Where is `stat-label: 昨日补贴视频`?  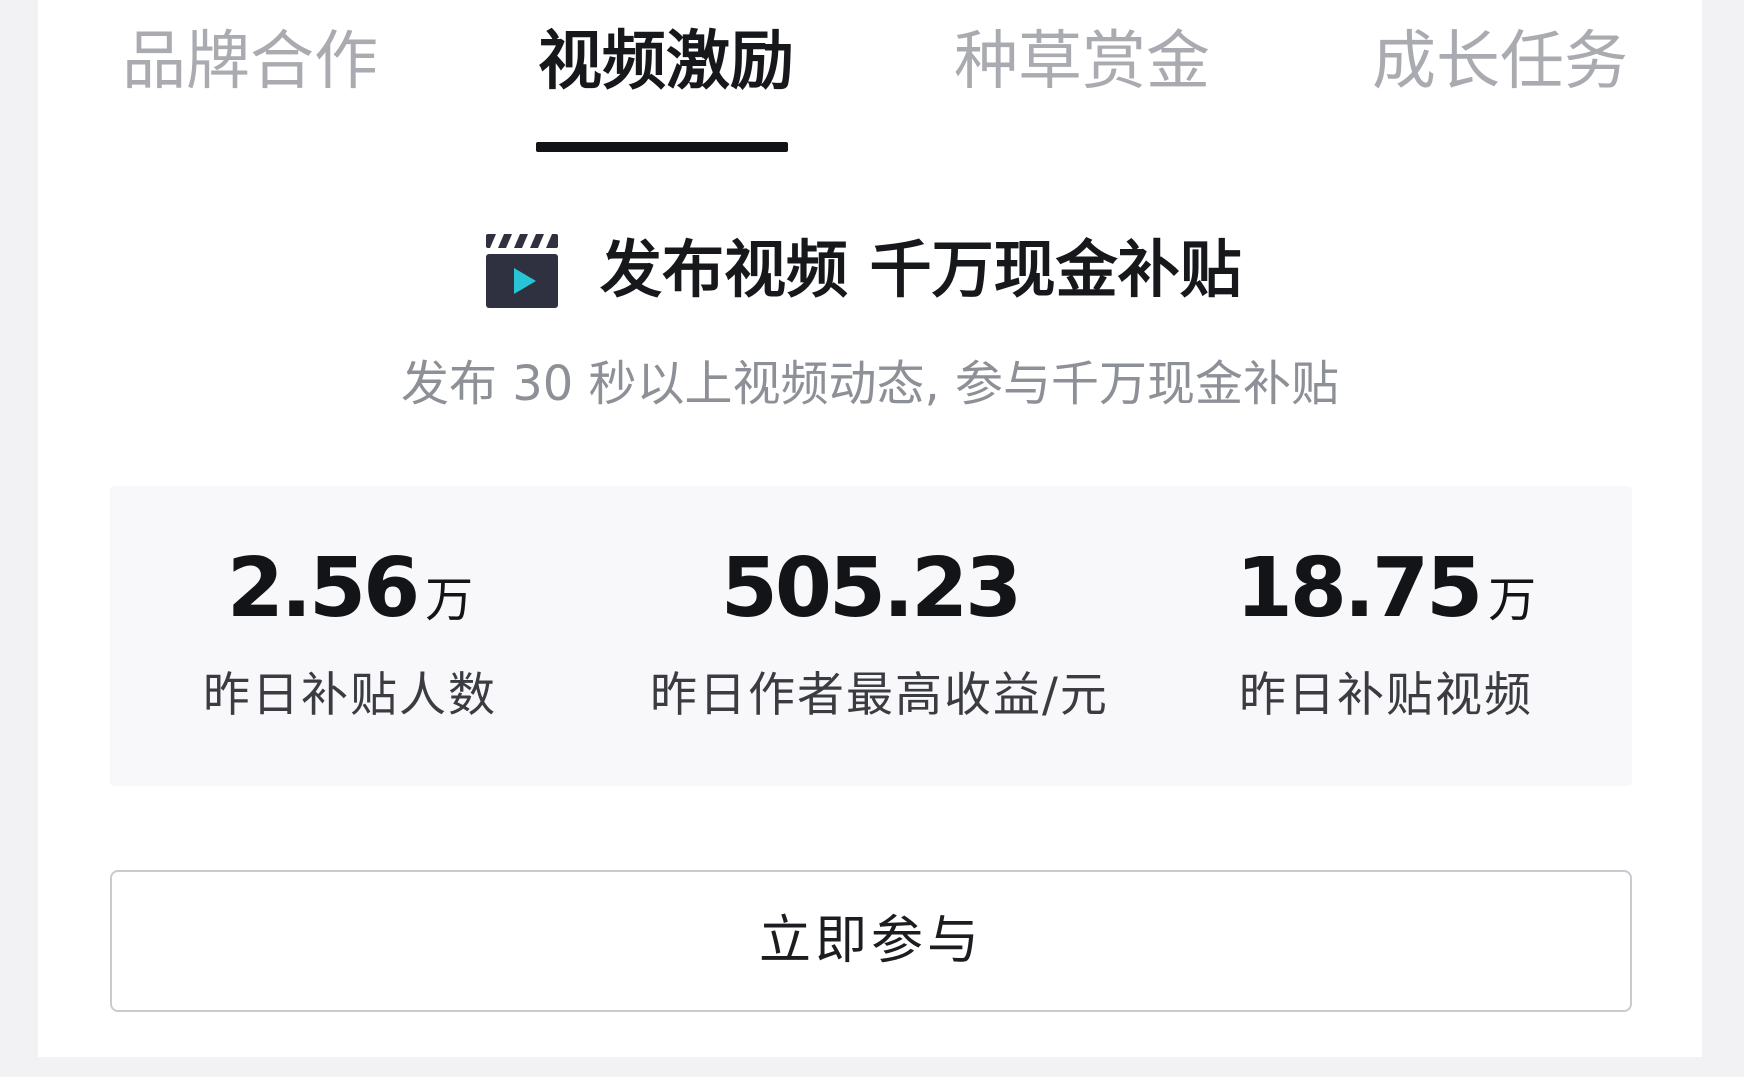
stat-label: 昨日补贴视频 is located at coordinates (1386, 695).